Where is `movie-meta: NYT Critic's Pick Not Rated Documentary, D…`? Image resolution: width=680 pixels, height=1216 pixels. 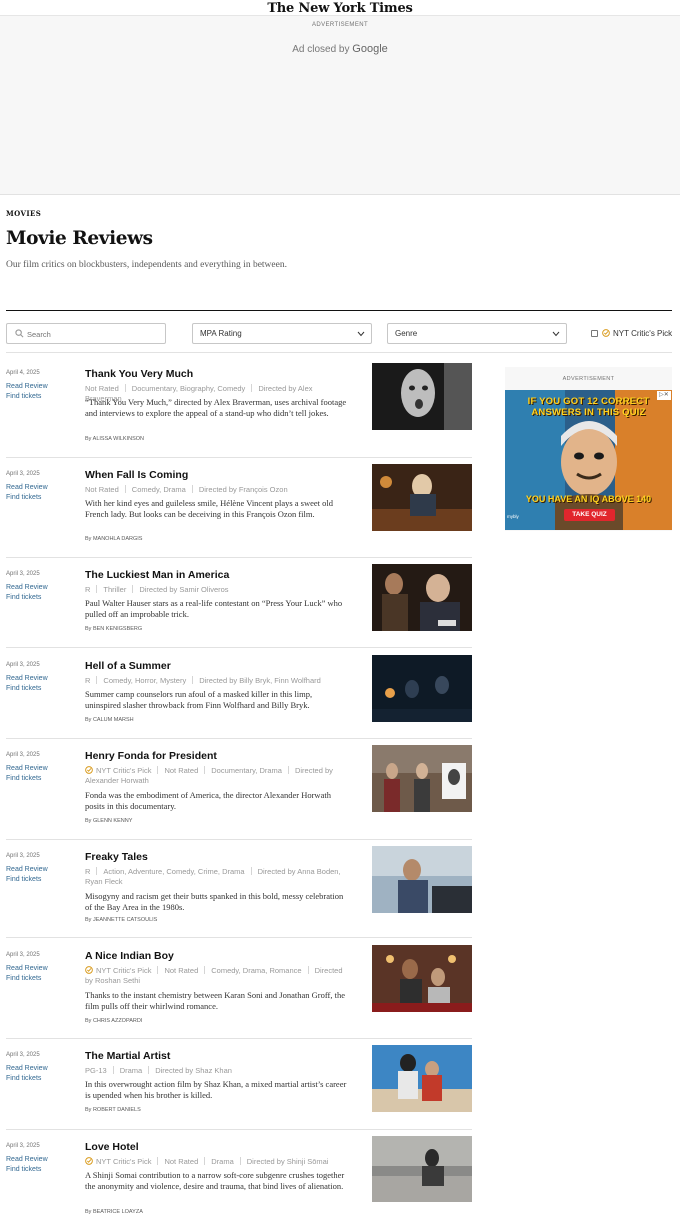
movie-meta: NYT Critic's Pick Not Rated Documentary, D… is located at coordinates (217, 776).